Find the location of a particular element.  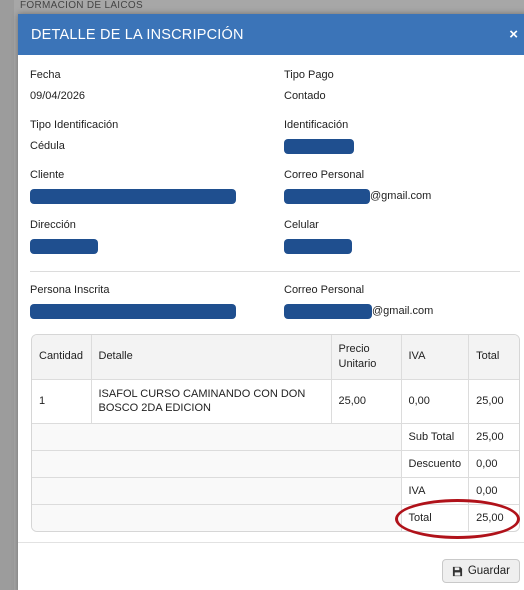

direccion-label: Dirección is located at coordinates (53, 225).